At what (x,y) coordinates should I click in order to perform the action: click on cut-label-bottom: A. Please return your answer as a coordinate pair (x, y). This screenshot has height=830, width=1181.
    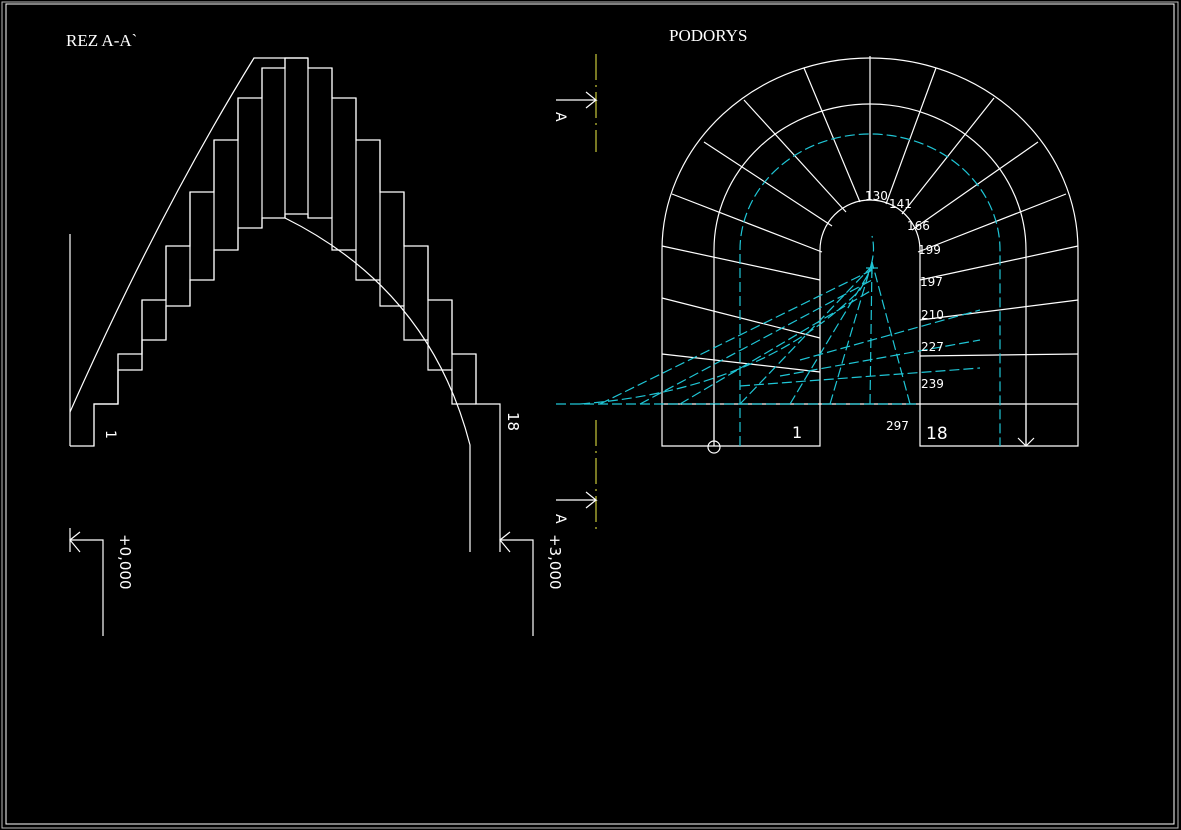
    Looking at the image, I should click on (560, 519).